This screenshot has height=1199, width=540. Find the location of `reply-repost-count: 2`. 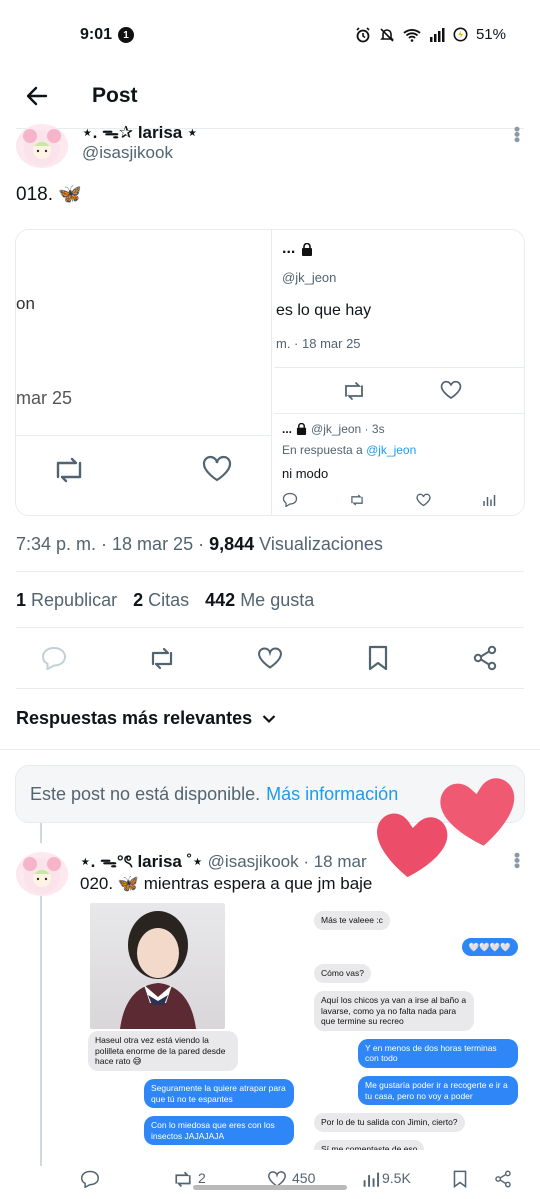

reply-repost-count: 2 is located at coordinates (202, 1178).